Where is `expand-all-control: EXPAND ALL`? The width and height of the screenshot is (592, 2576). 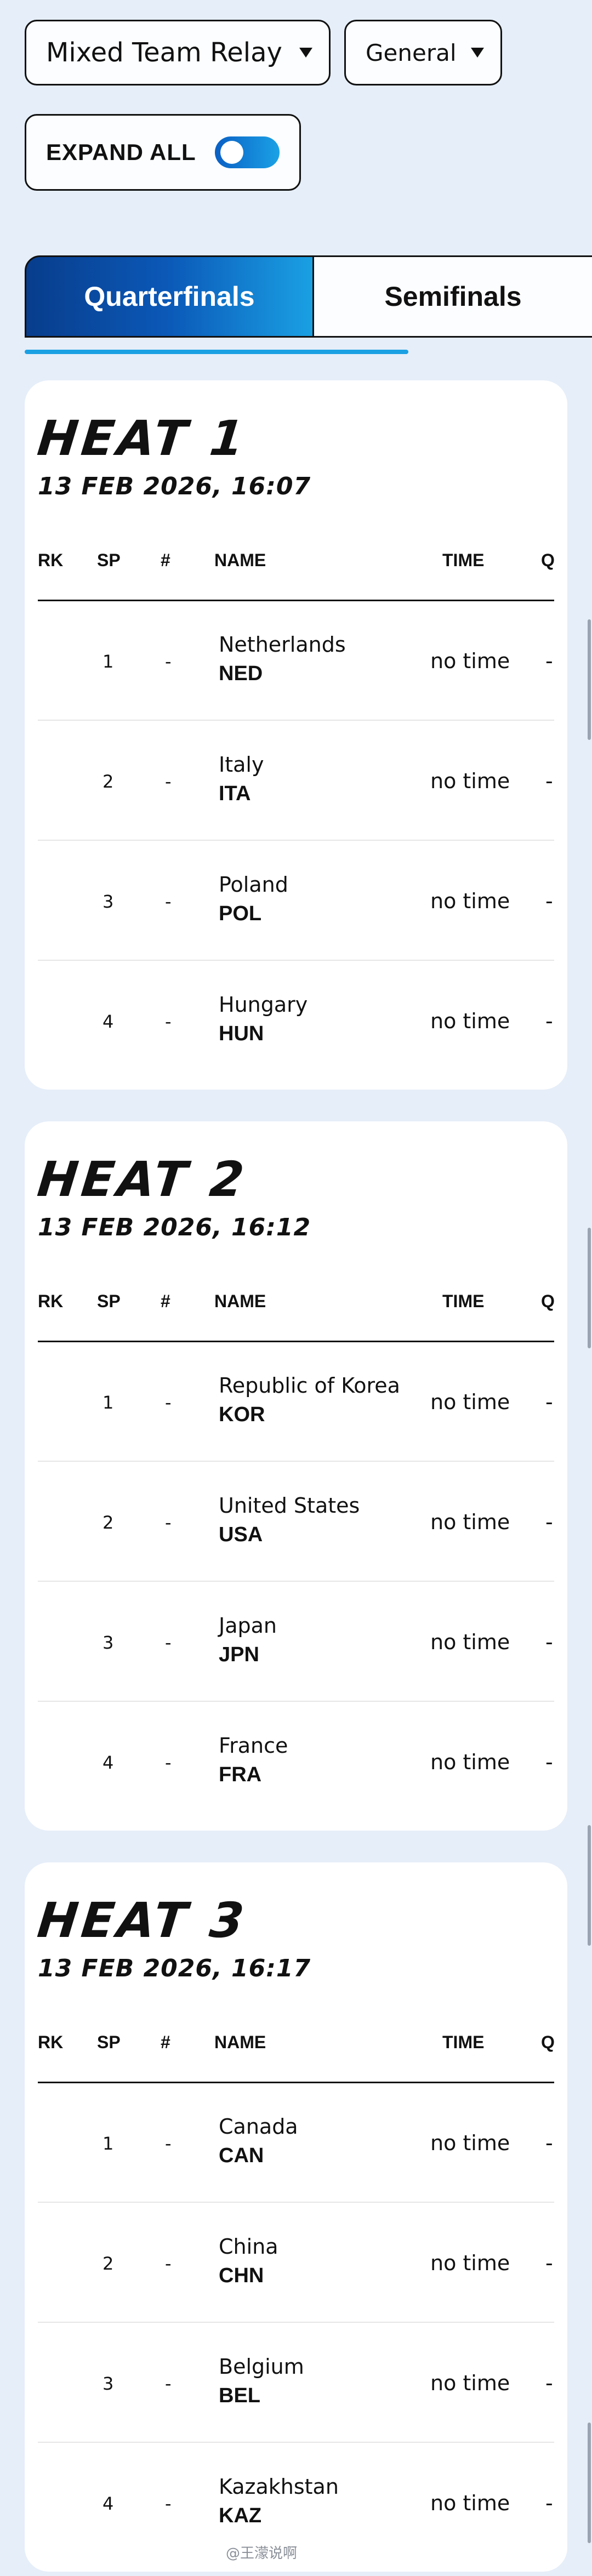
expand-all-control: EXPAND ALL is located at coordinates (163, 152).